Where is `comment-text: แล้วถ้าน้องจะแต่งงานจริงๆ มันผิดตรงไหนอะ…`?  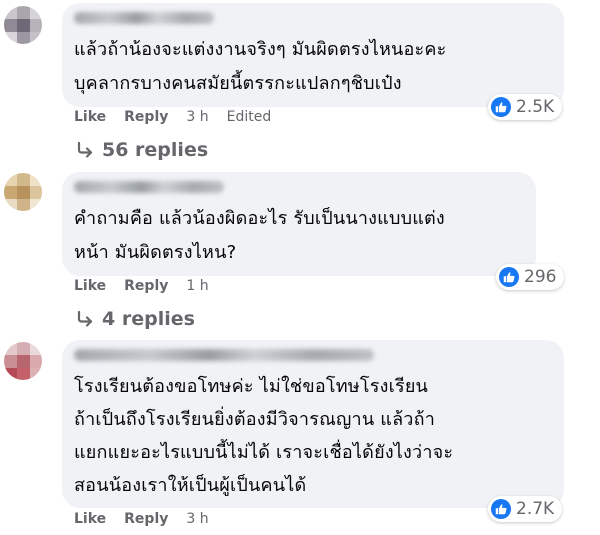 comment-text: แล้วถ้าน้องจะแต่งงานจริงๆ มันผิดตรงไหนอะ… is located at coordinates (260, 66).